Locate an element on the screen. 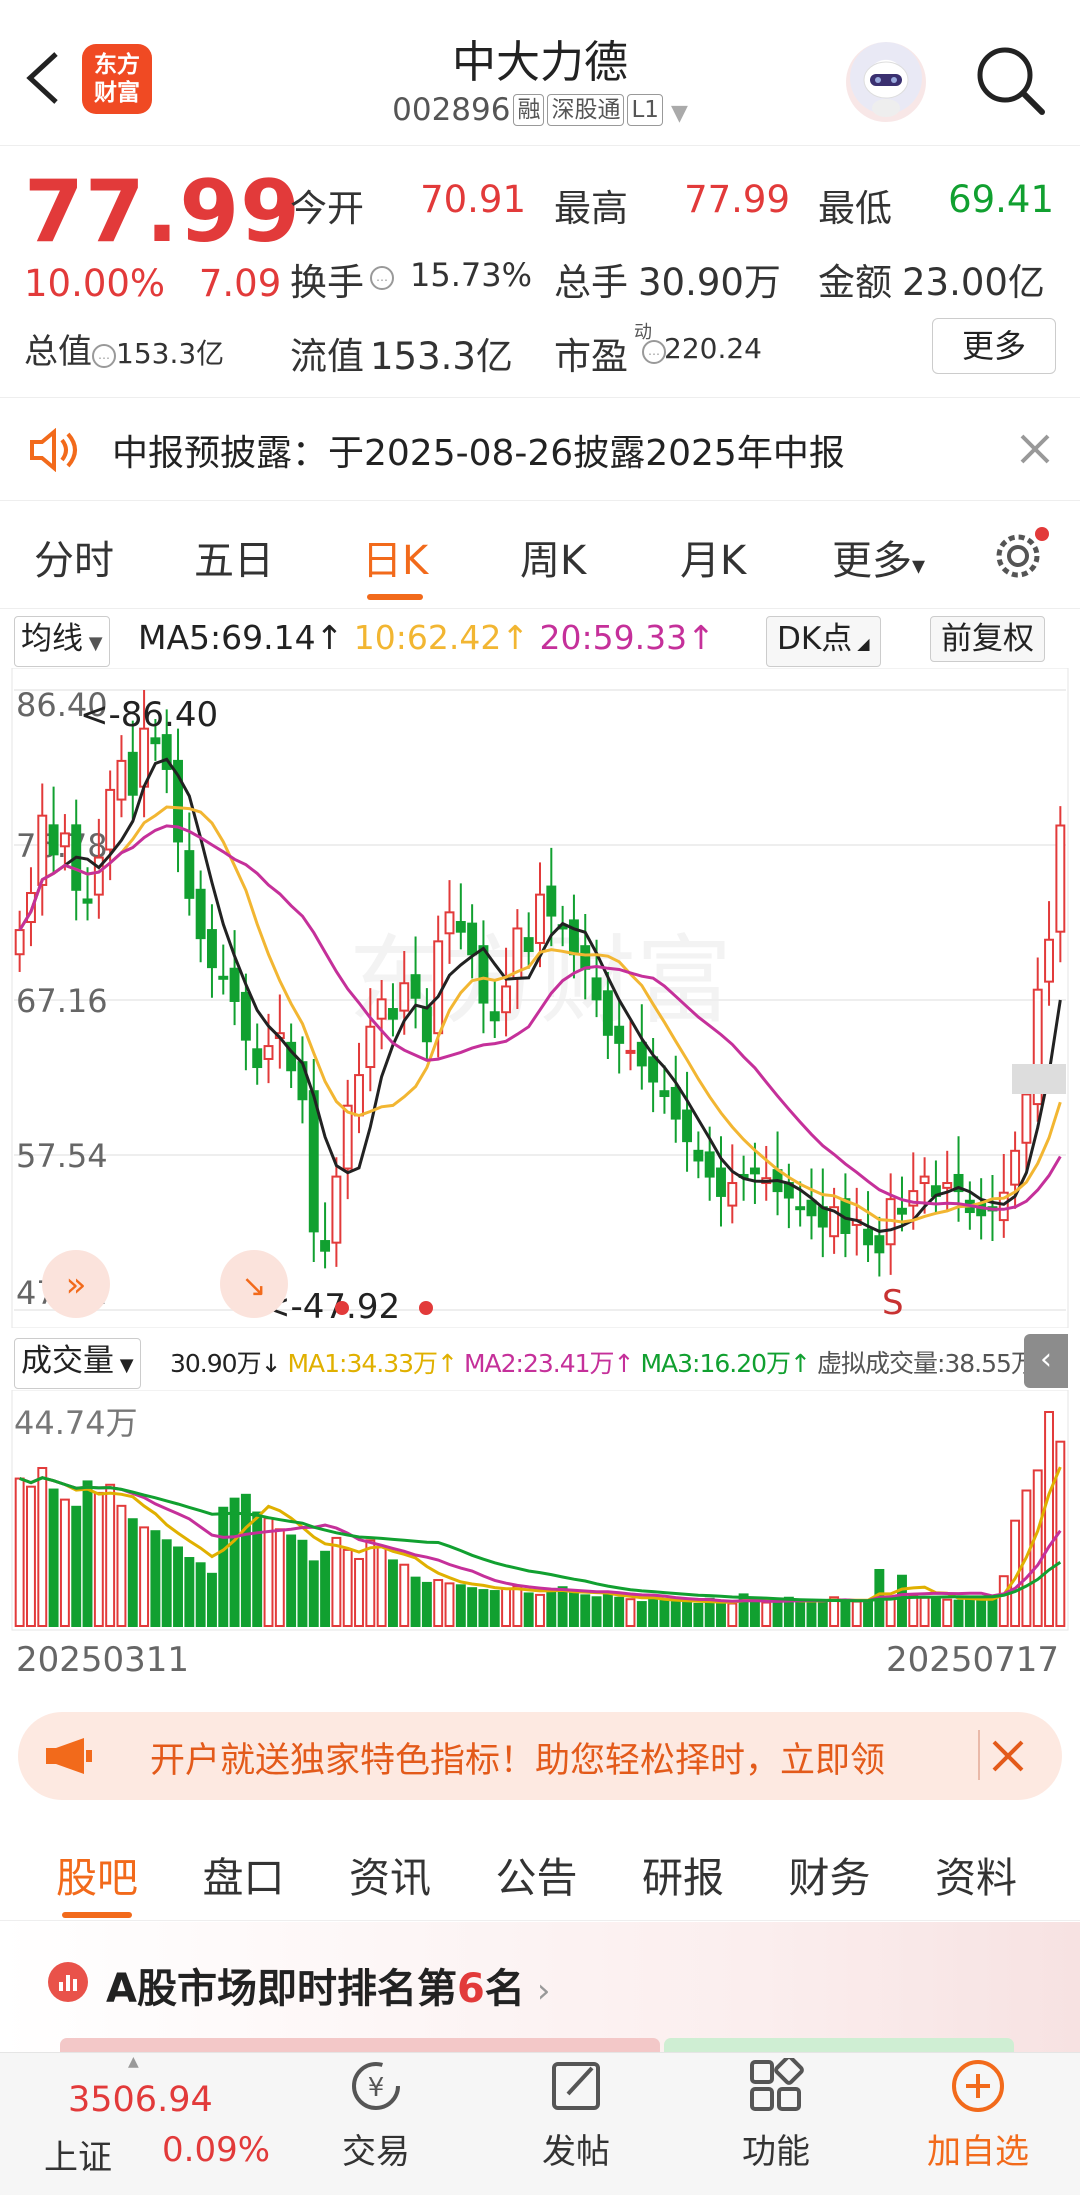 The height and width of the screenshot is (2195, 1080). nav-add-watchlist: 加自选 is located at coordinates (978, 2115).